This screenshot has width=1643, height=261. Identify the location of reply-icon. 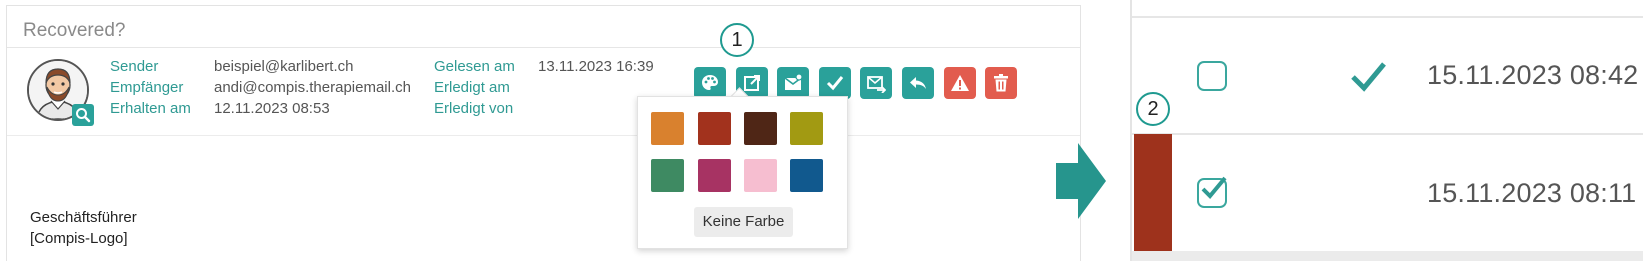
(918, 83).